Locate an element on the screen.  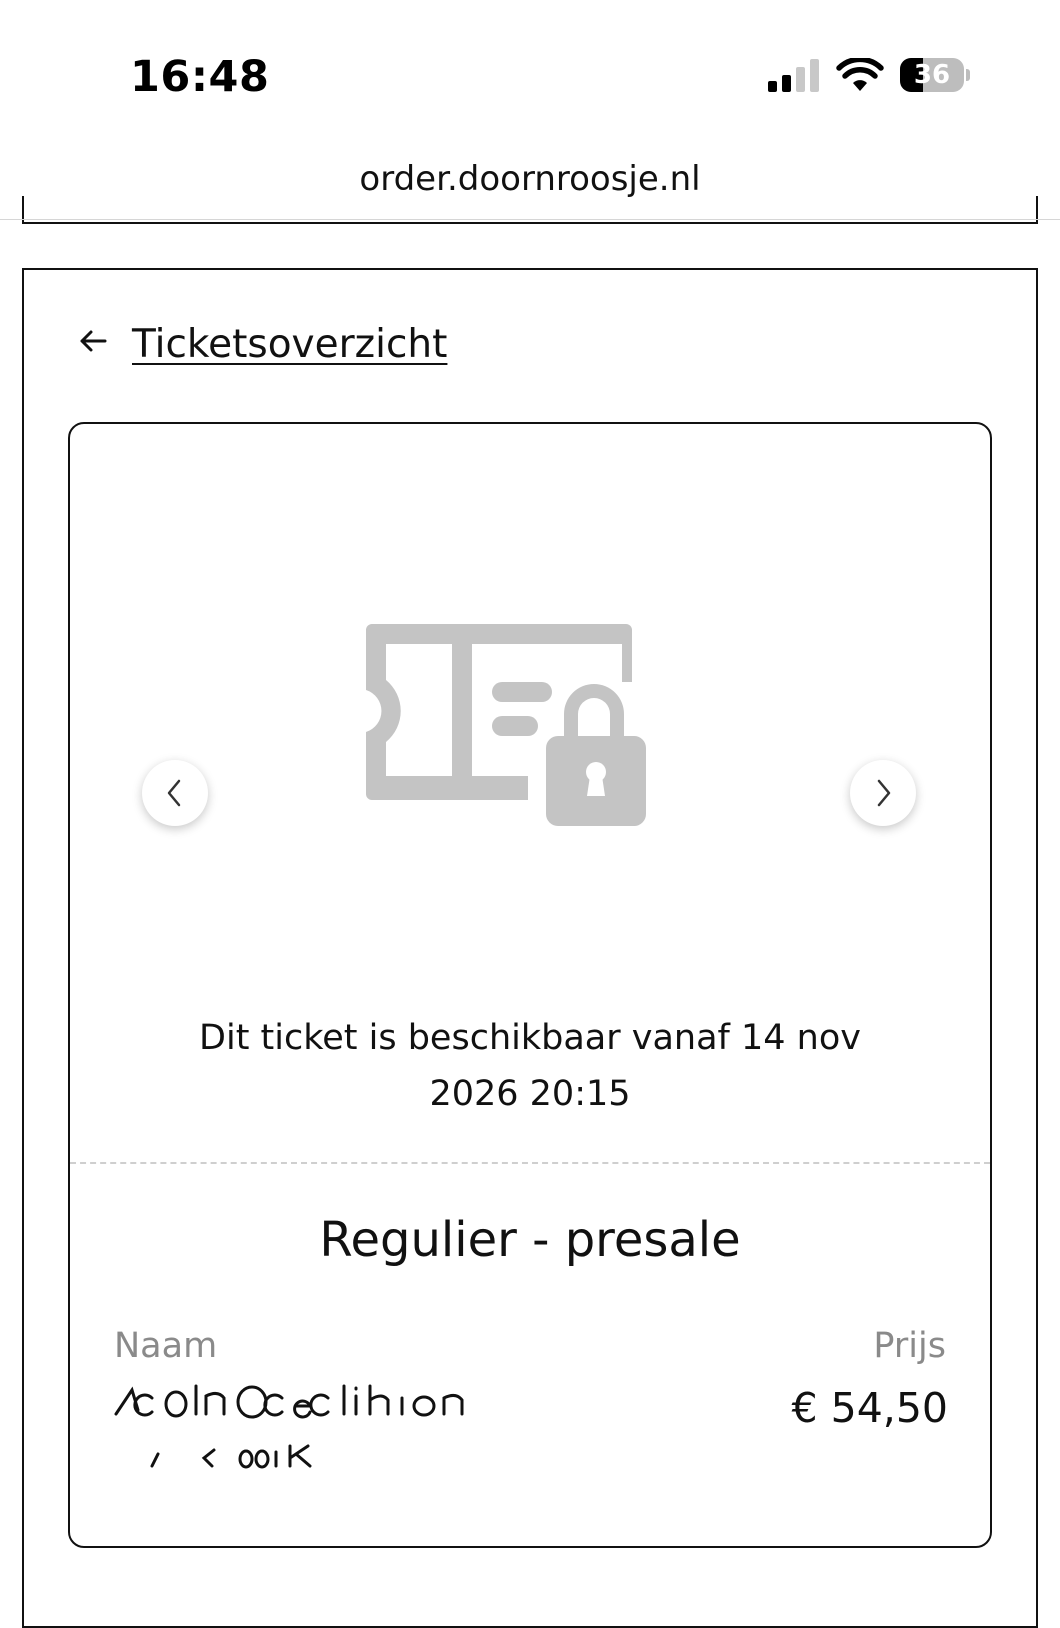
wifi-icon is located at coordinates (860, 74).